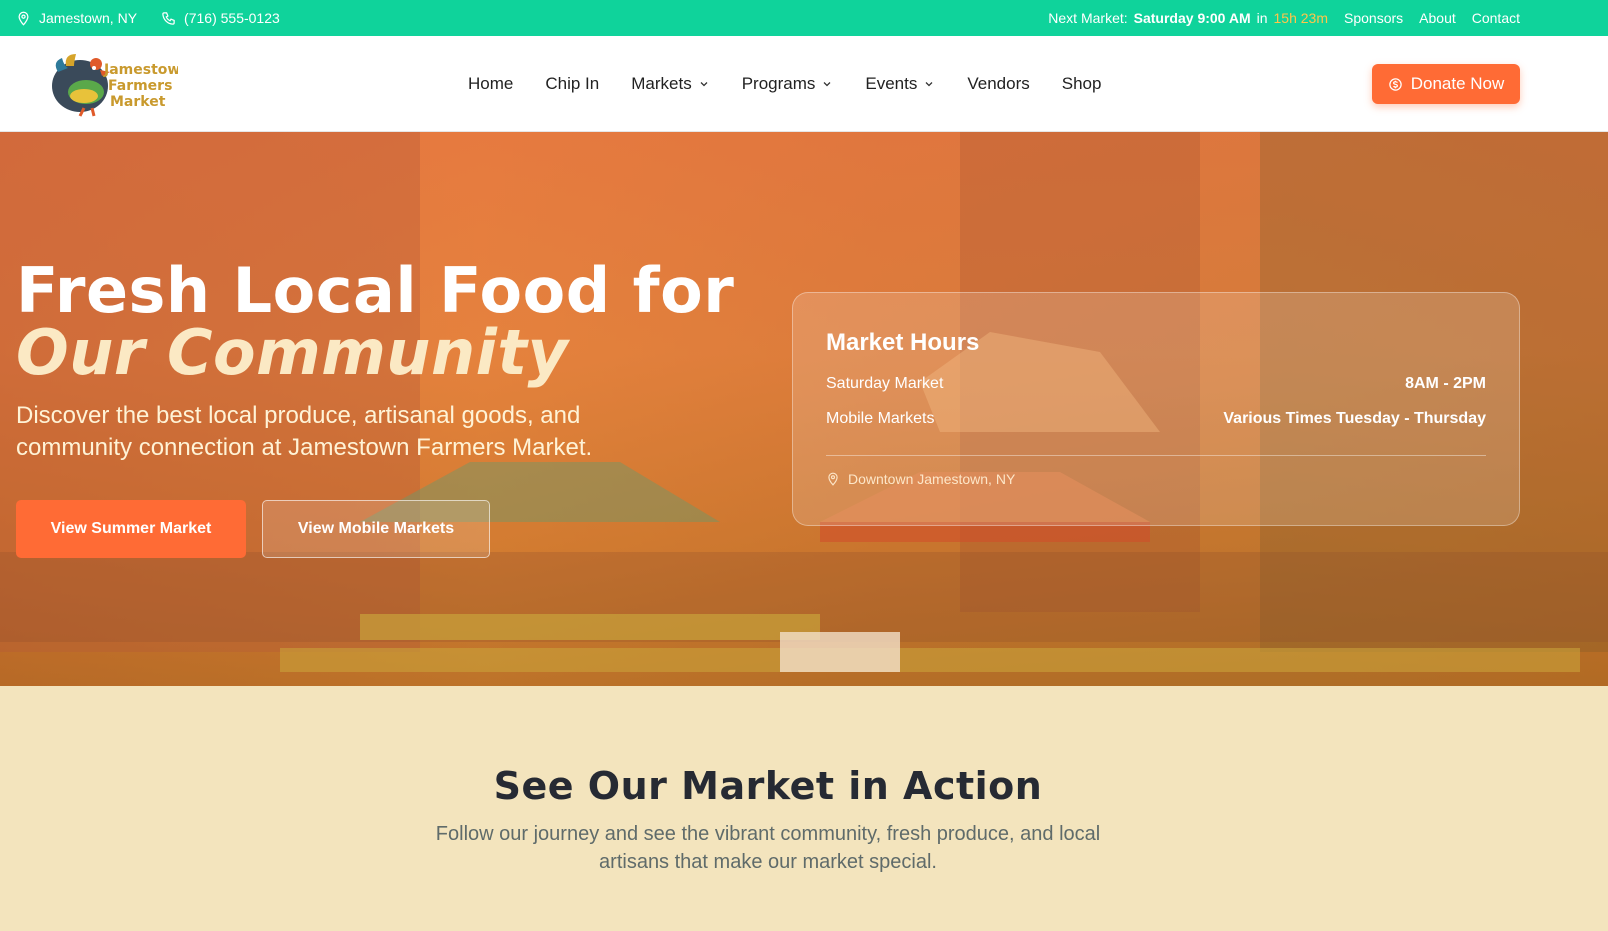 This screenshot has height=931, width=1608. Describe the element at coordinates (1156, 384) in the screenshot. I see `hours-row-saturday: Saturday Market 8AM - 2PM` at that location.